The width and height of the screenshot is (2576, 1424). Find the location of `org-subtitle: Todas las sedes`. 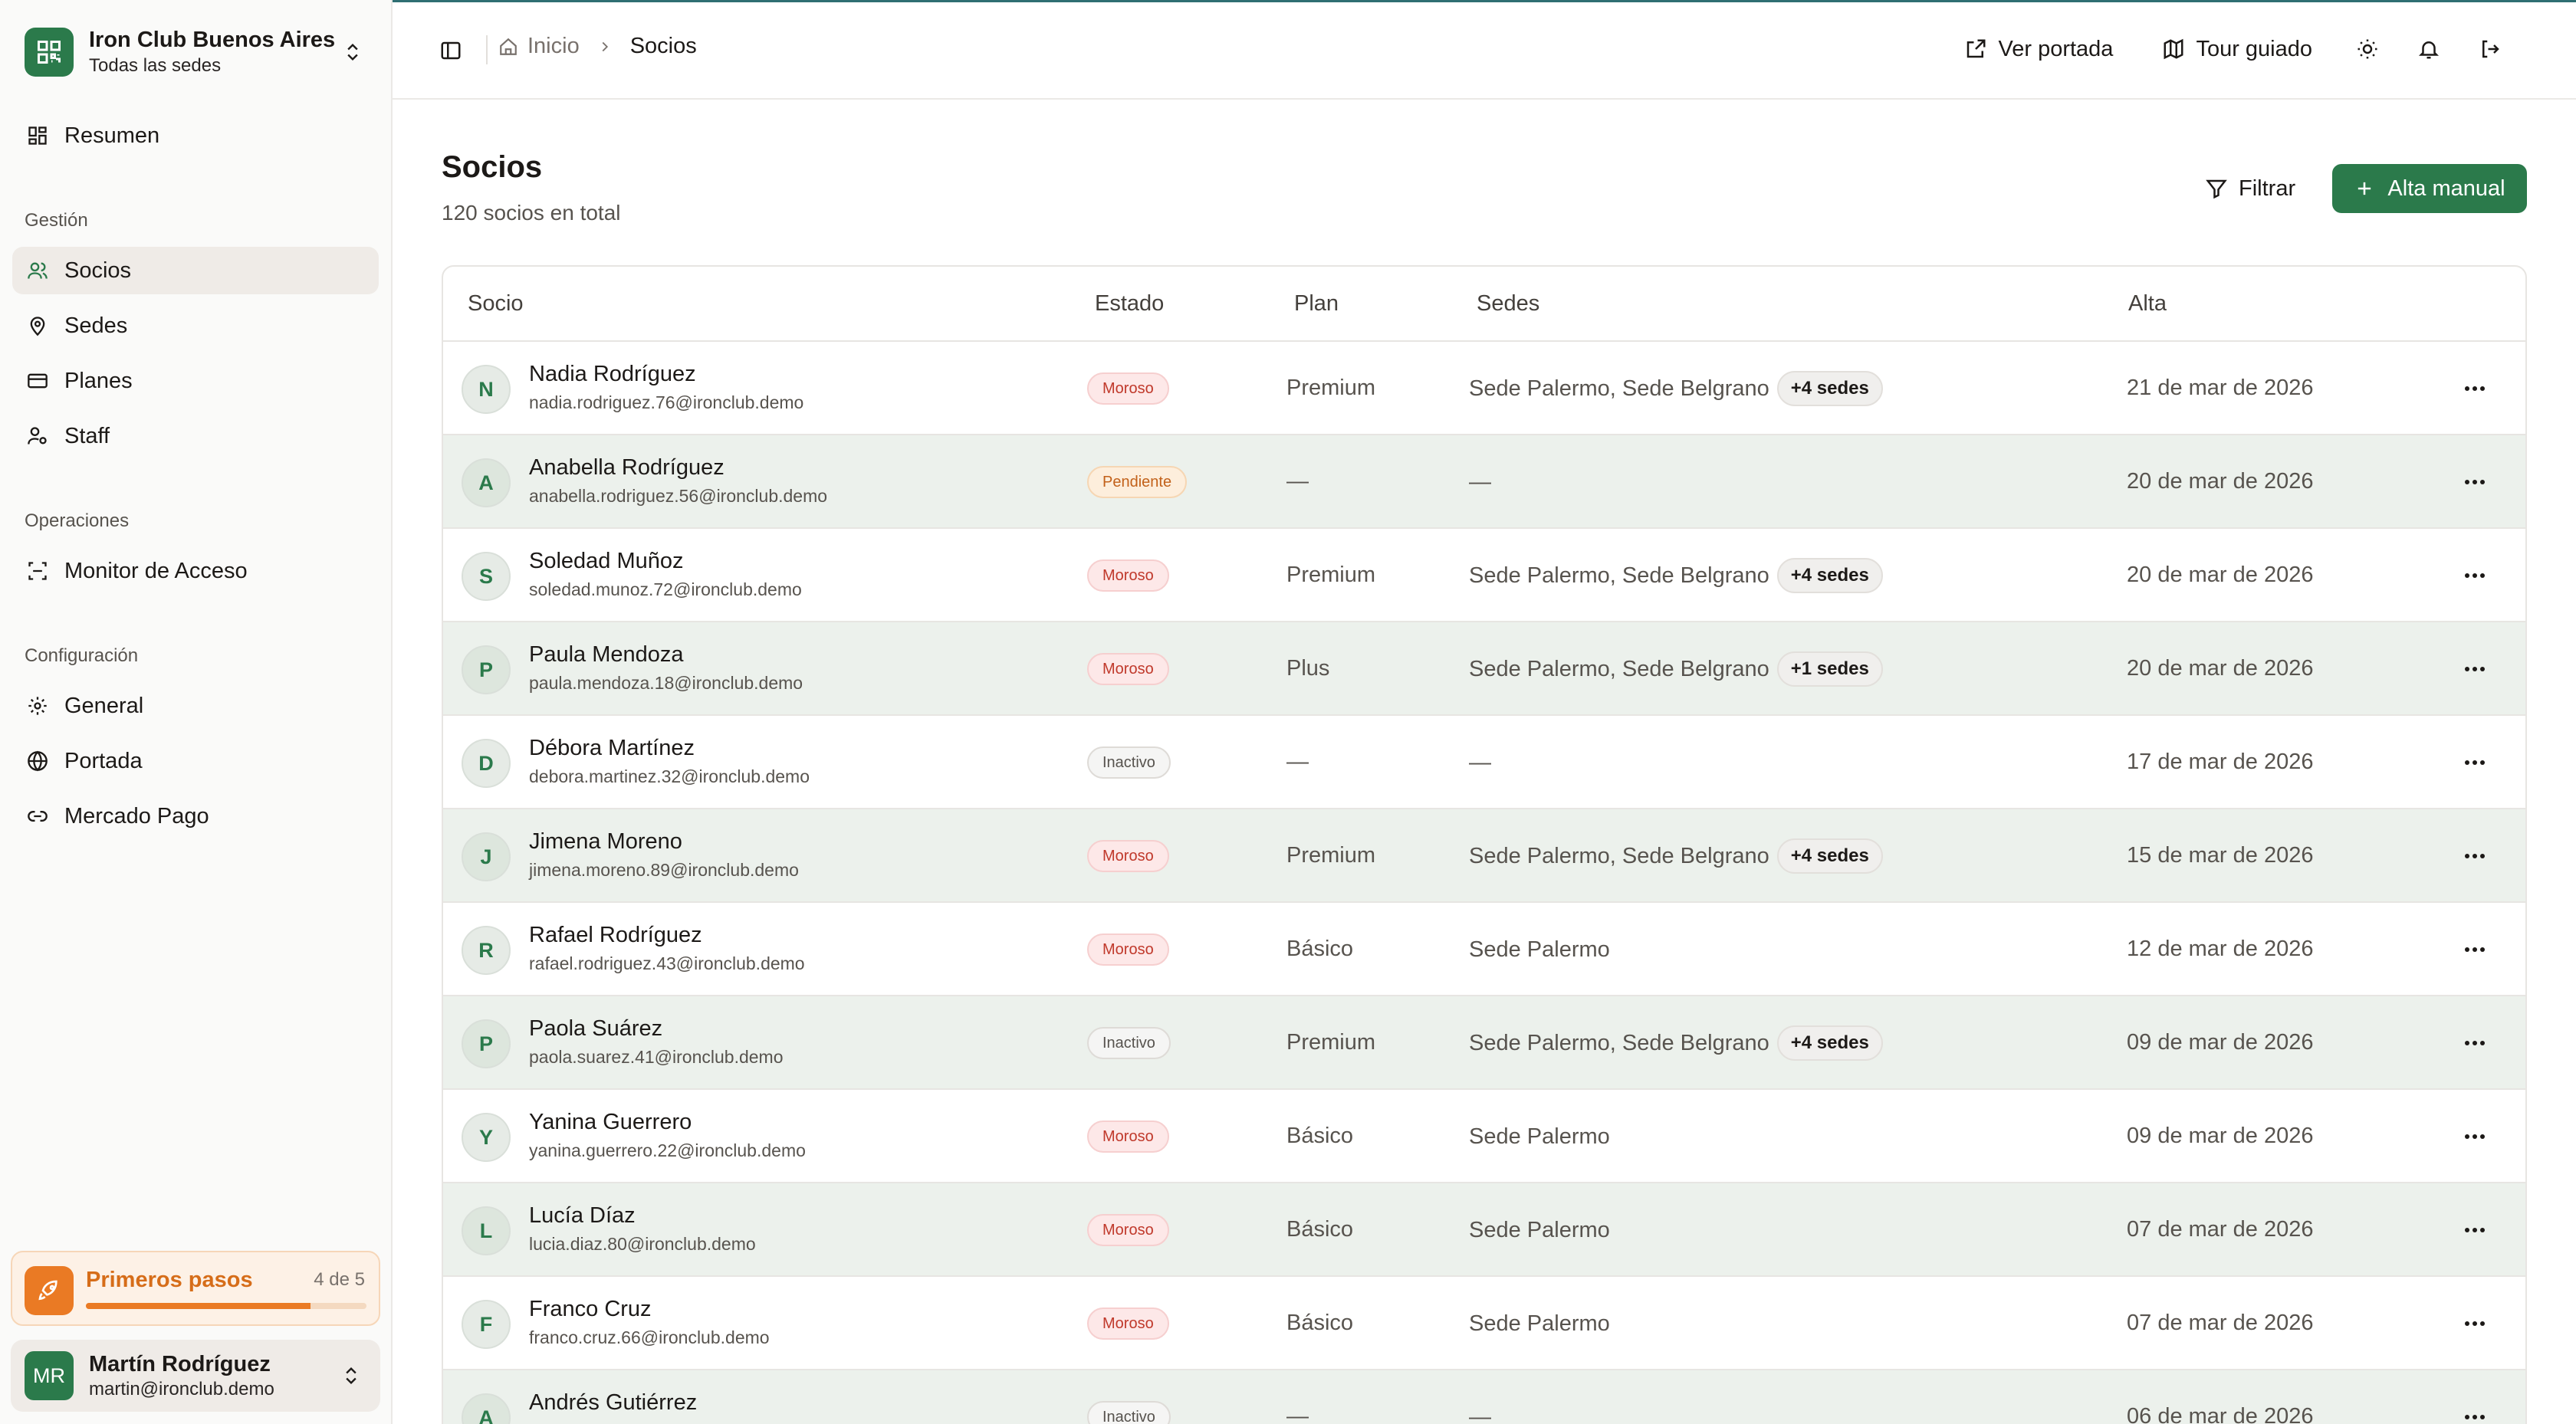

org-subtitle: Todas las sedes is located at coordinates (156, 65).